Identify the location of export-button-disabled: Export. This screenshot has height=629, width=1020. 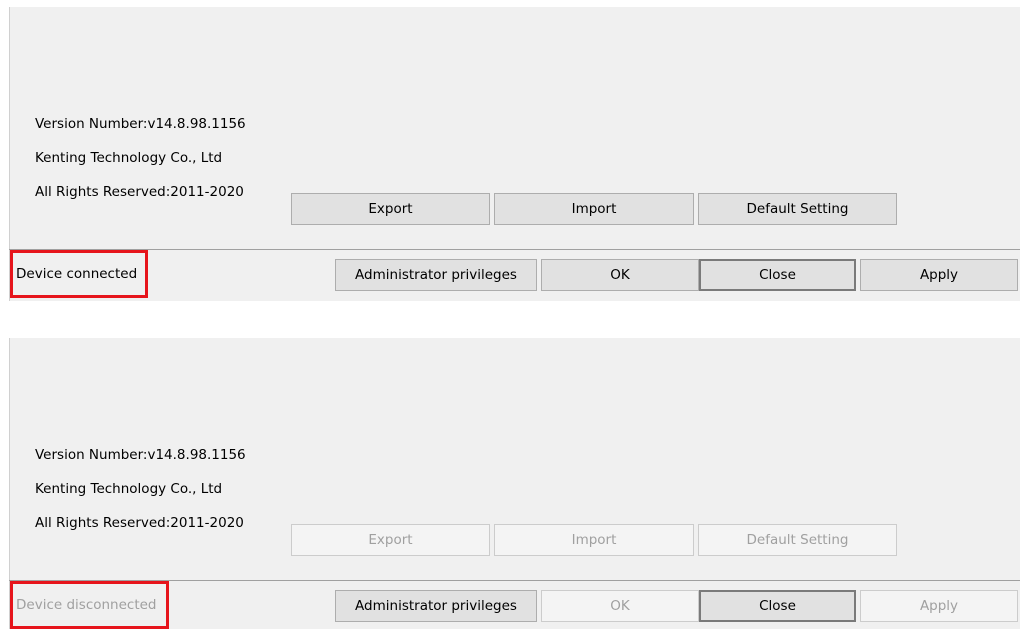
(390, 540).